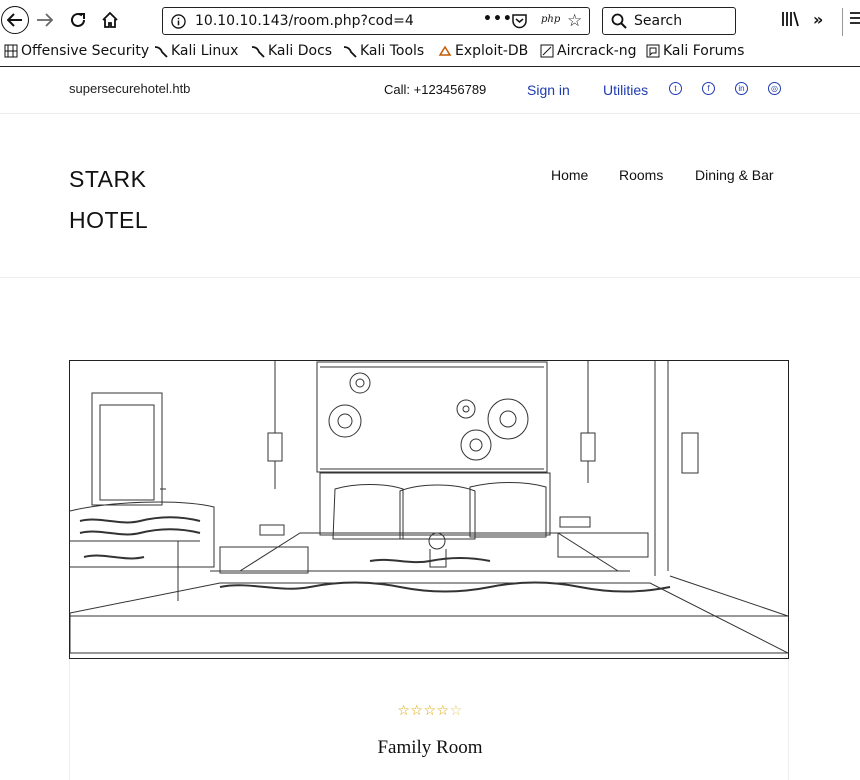 The width and height of the screenshot is (860, 780). I want to click on instagram-icon: ◎, so click(774, 88).